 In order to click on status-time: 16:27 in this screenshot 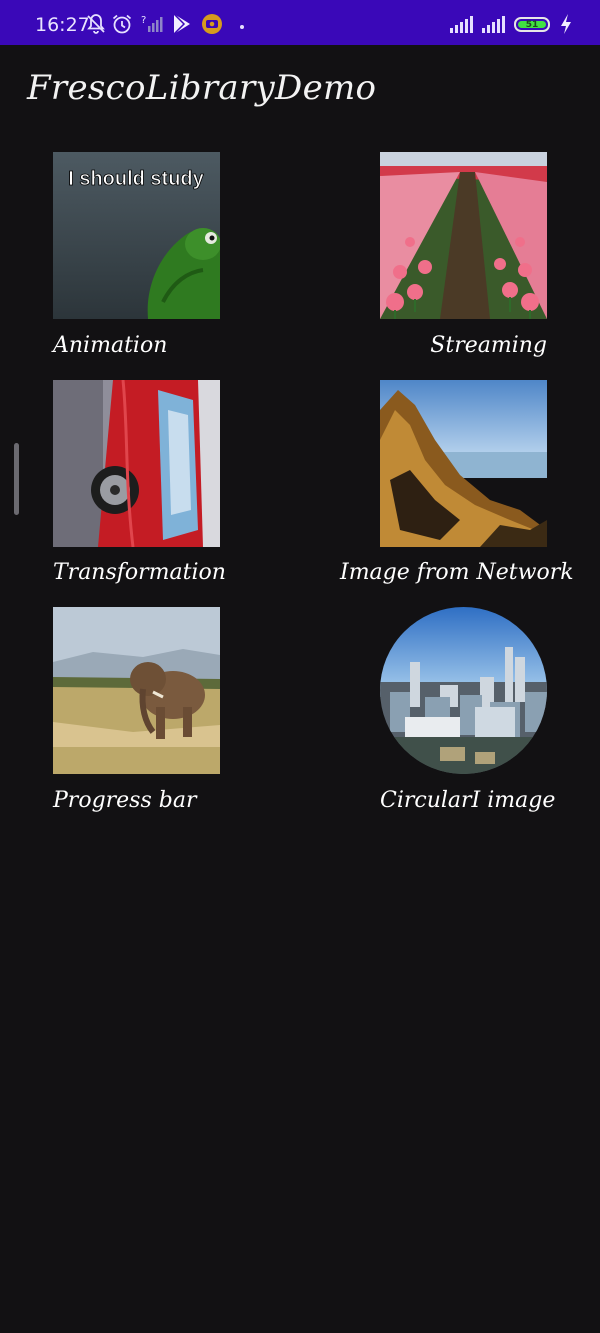, I will do `click(62, 25)`.